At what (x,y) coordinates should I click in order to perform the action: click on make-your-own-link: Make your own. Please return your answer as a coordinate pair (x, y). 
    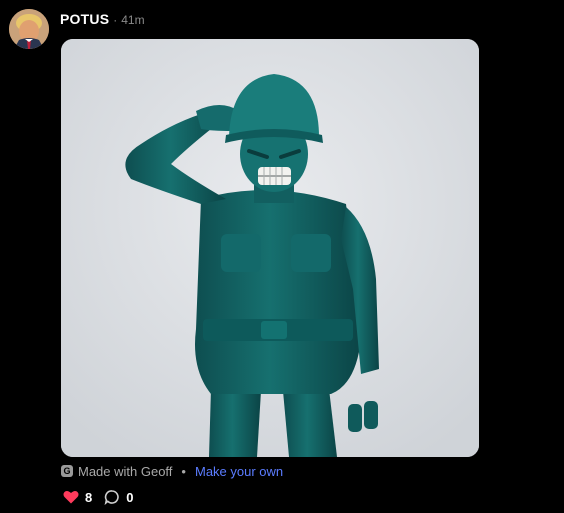
    Looking at the image, I should click on (239, 471).